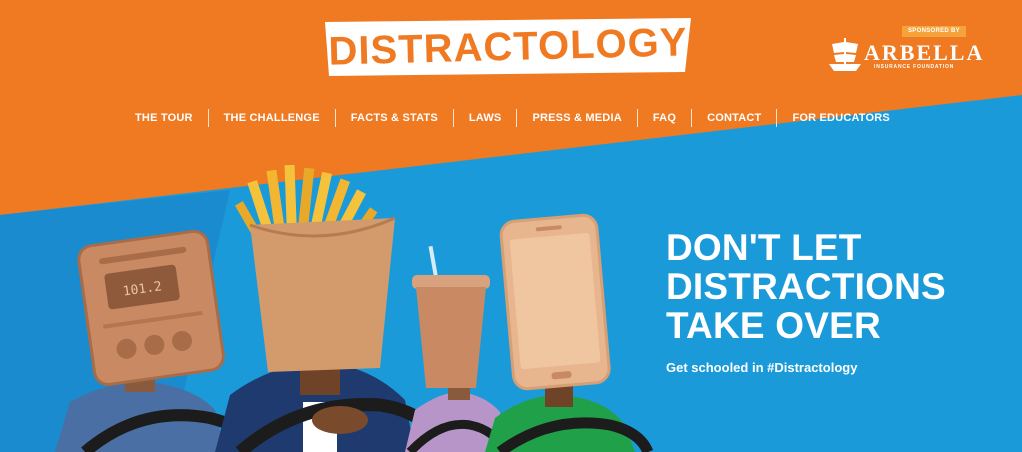 This screenshot has height=452, width=1022. What do you see at coordinates (555, 302) in the screenshot?
I see `phone-icon` at bounding box center [555, 302].